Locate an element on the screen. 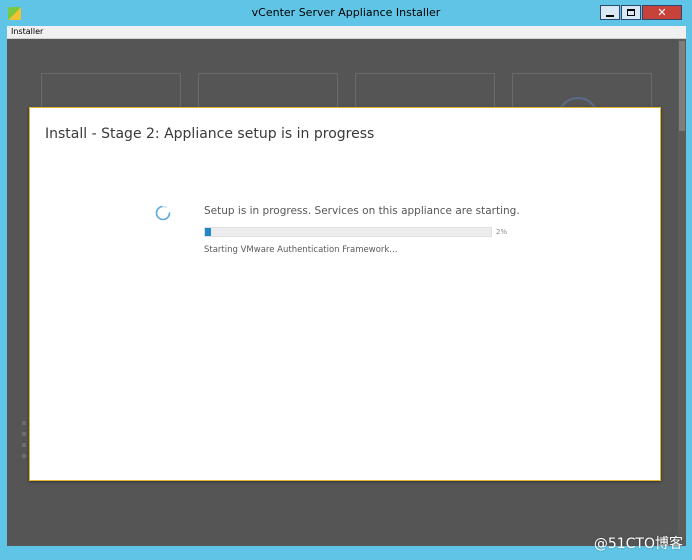 The width and height of the screenshot is (692, 560). progress-bar is located at coordinates (348, 232).